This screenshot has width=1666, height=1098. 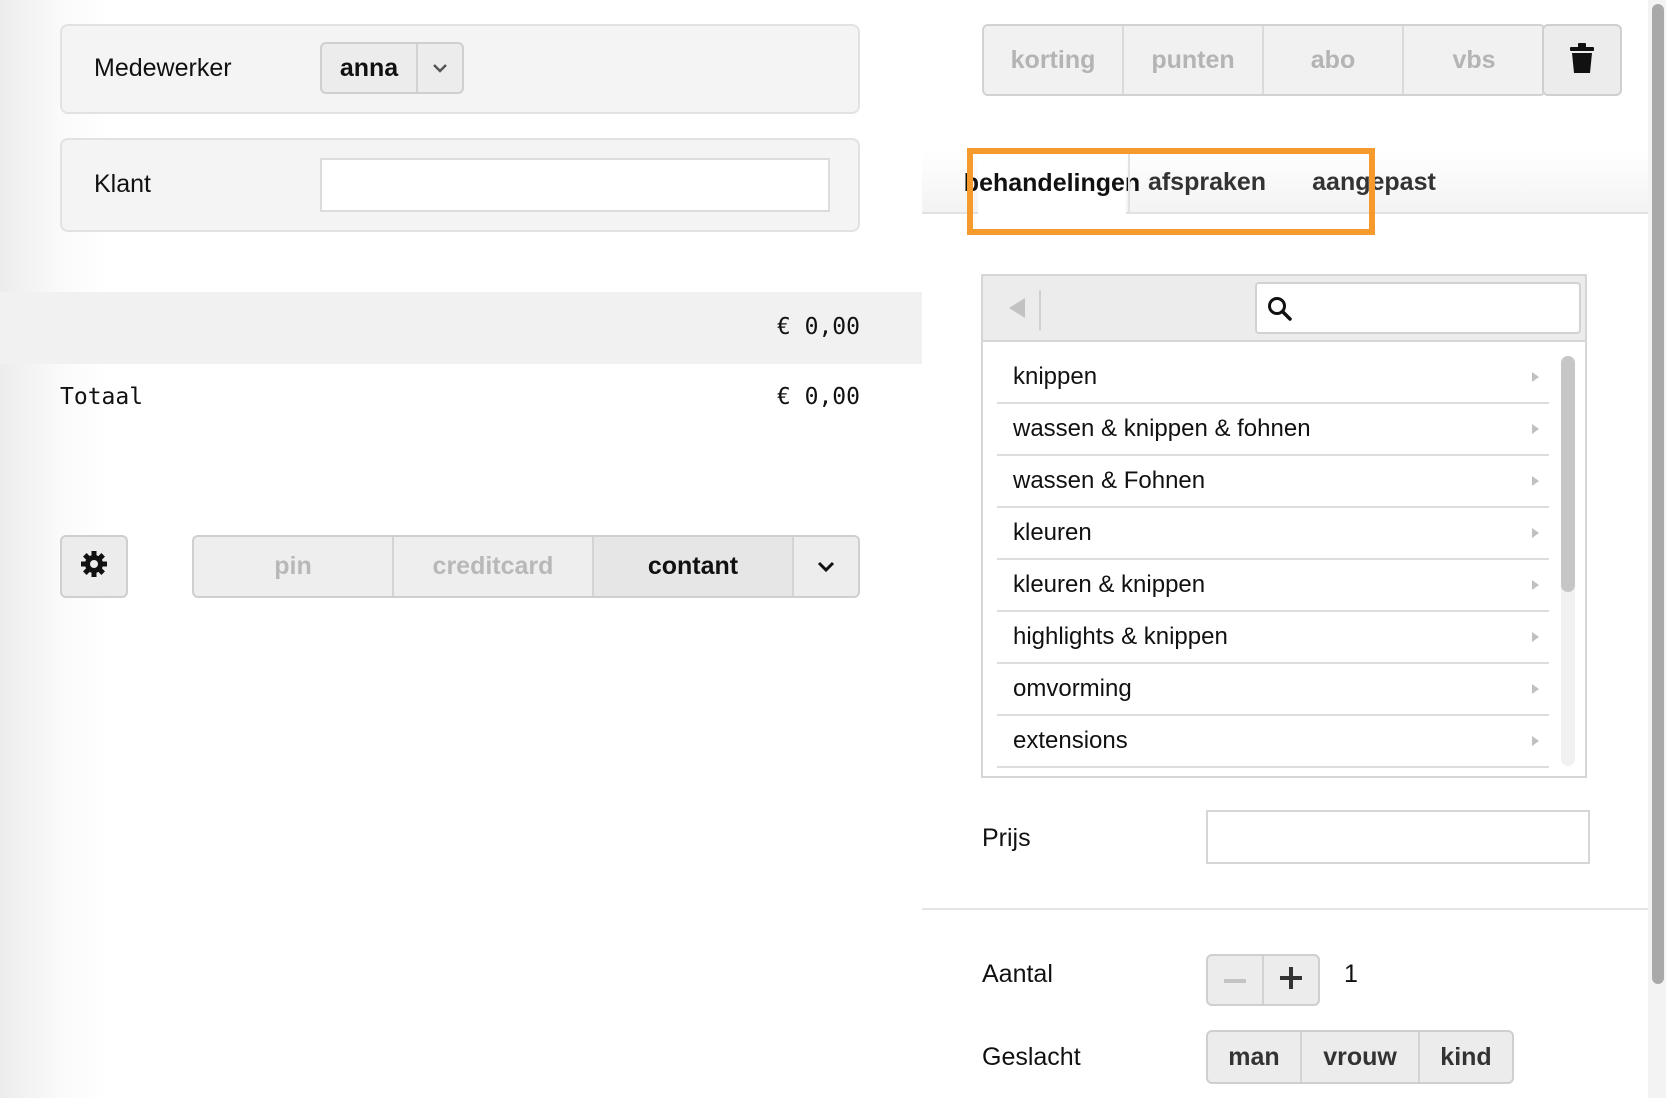 What do you see at coordinates (163, 68) in the screenshot?
I see `employee-label: Medewerker` at bounding box center [163, 68].